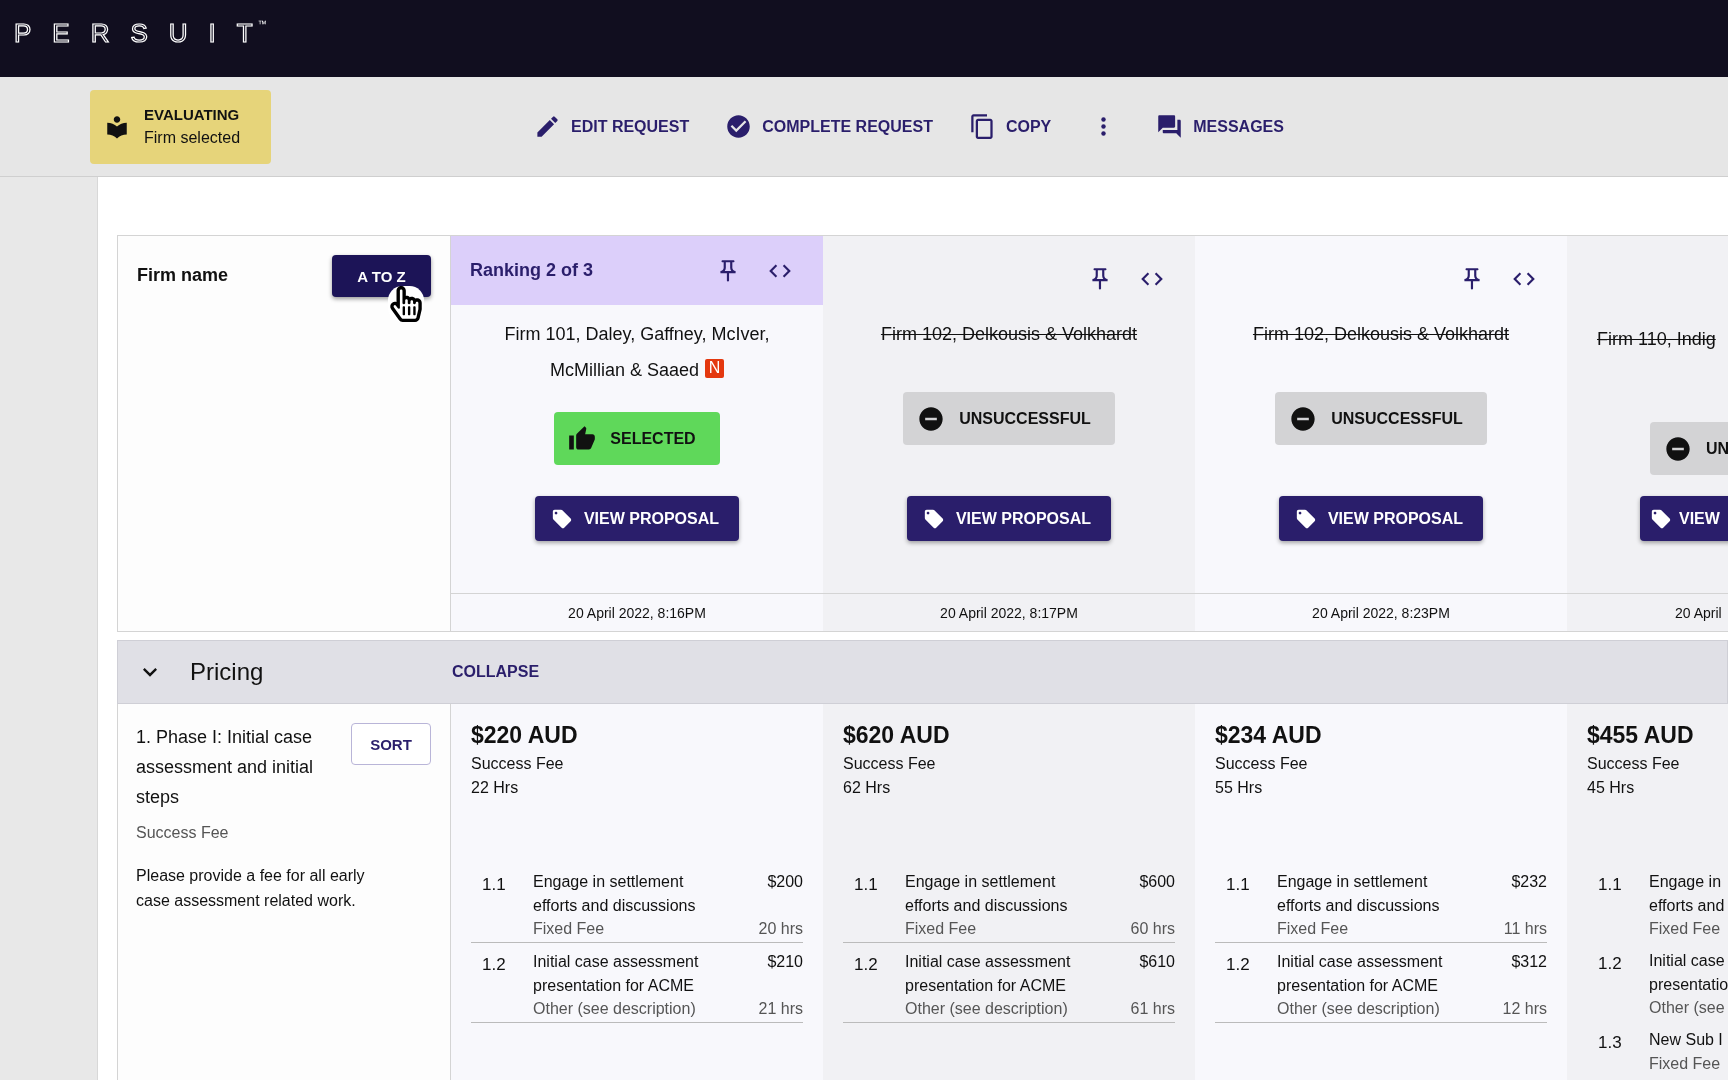  Describe the element at coordinates (637, 438) in the screenshot. I see `outcome-button: SELECTED` at that location.